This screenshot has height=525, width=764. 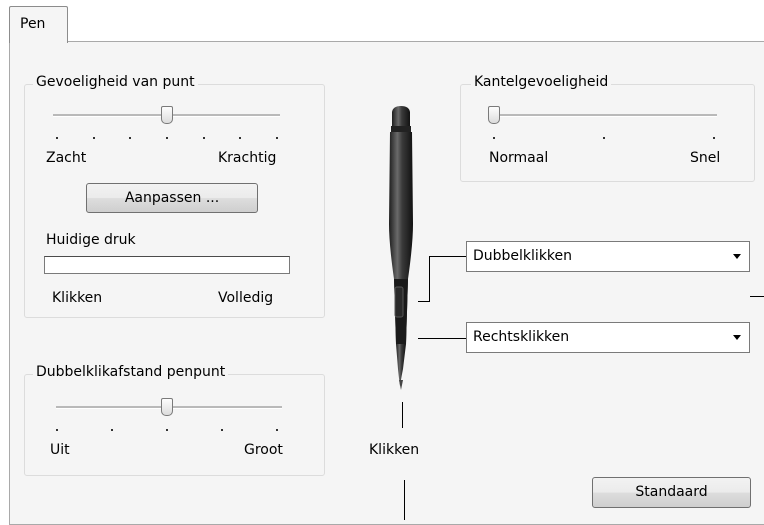 What do you see at coordinates (167, 407) in the screenshot?
I see `double-click-distance-slider-thumb` at bounding box center [167, 407].